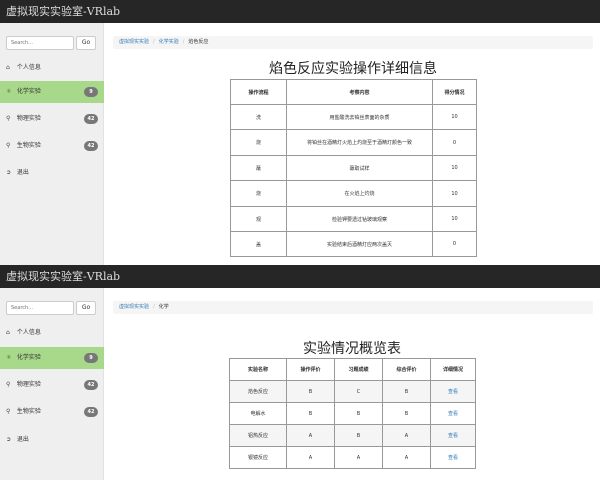 The height and width of the screenshot is (480, 600). I want to click on content-cell: 在火焰上灼烧, so click(359, 193).